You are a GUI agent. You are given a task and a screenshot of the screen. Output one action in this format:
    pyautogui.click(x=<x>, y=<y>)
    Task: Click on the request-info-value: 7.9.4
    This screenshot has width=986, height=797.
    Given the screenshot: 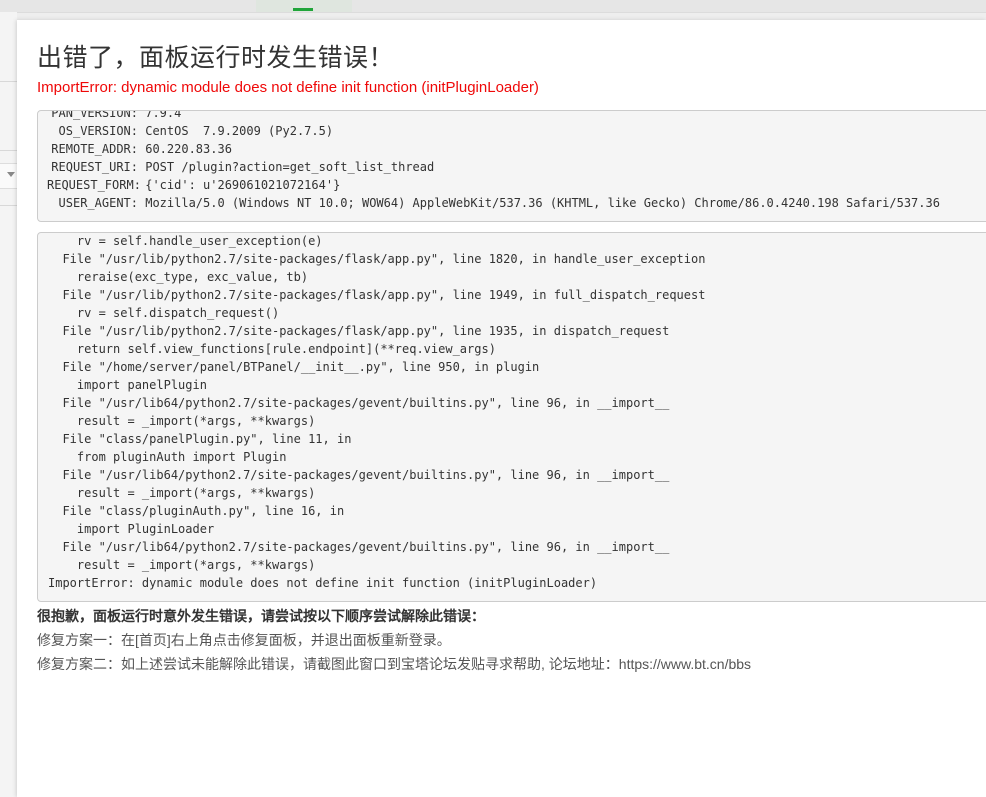 What is the action you would take?
    pyautogui.click(x=163, y=115)
    